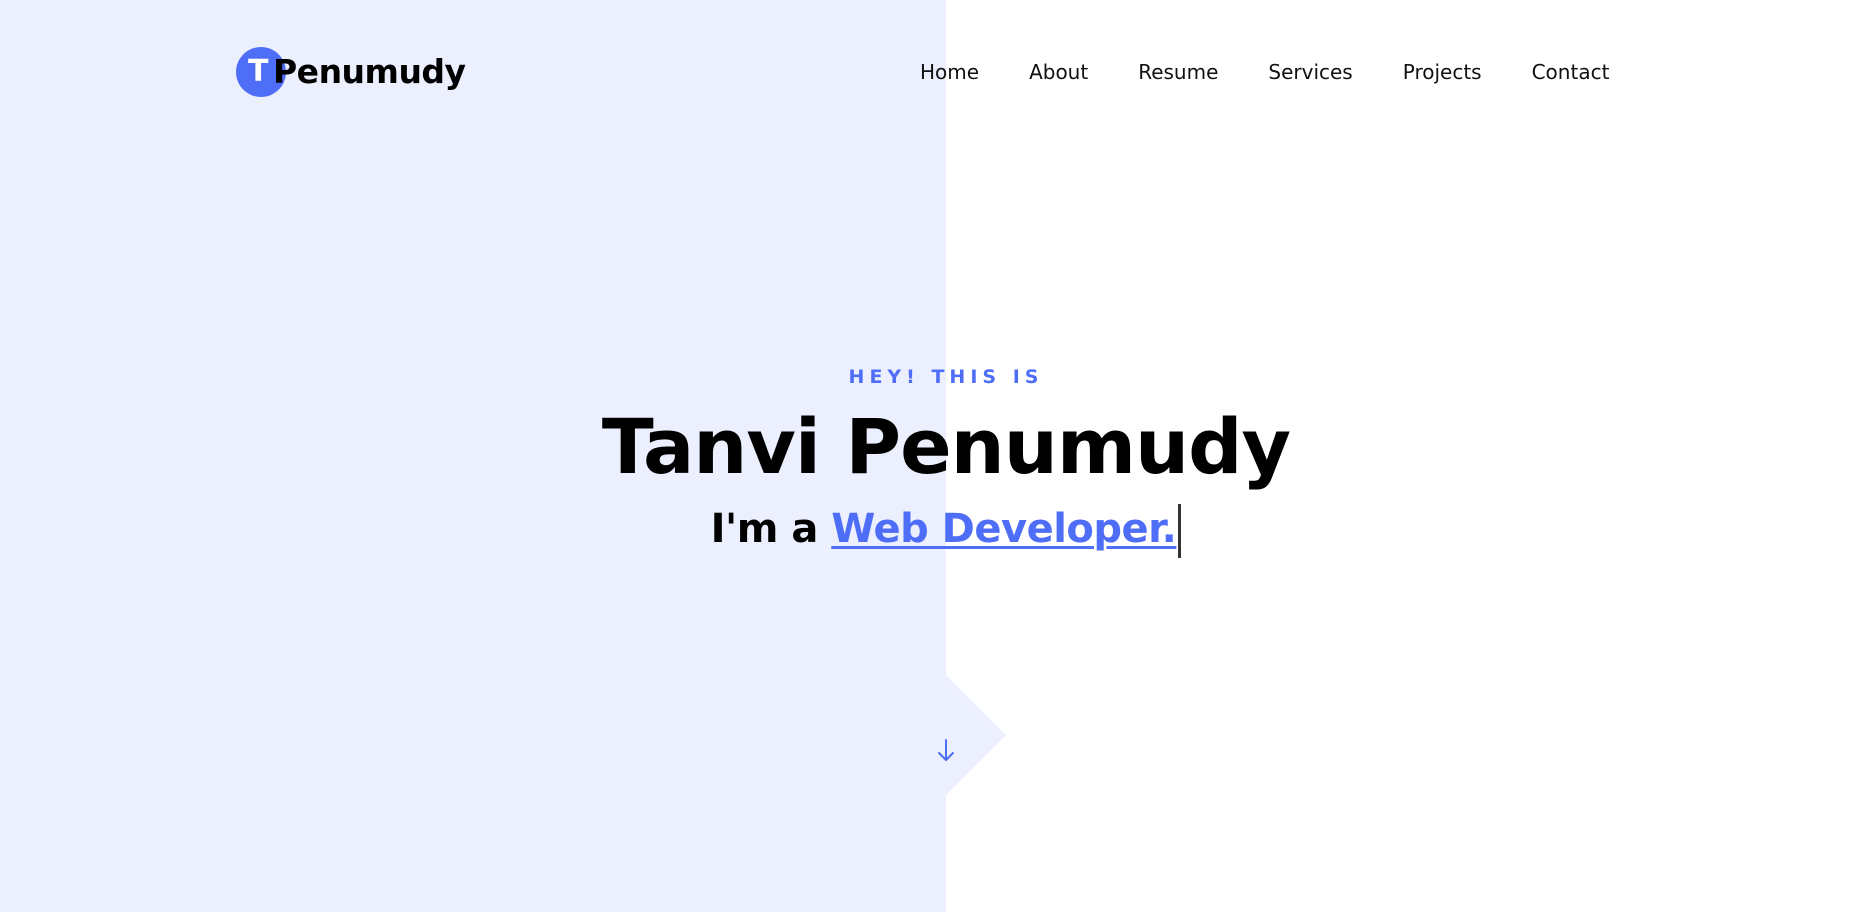 Image resolution: width=1874 pixels, height=912 pixels. I want to click on hero-role-link: Web Developer., so click(1004, 529).